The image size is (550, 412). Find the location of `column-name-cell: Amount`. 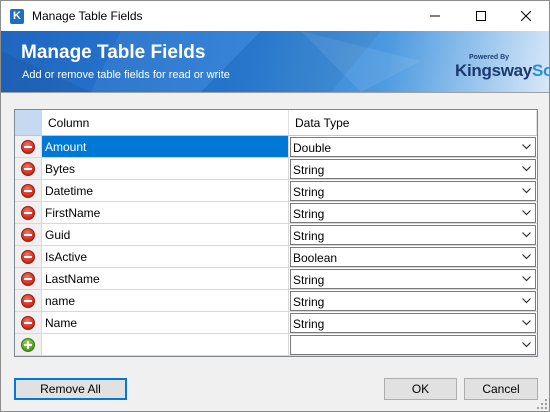

column-name-cell: Amount is located at coordinates (165, 147).